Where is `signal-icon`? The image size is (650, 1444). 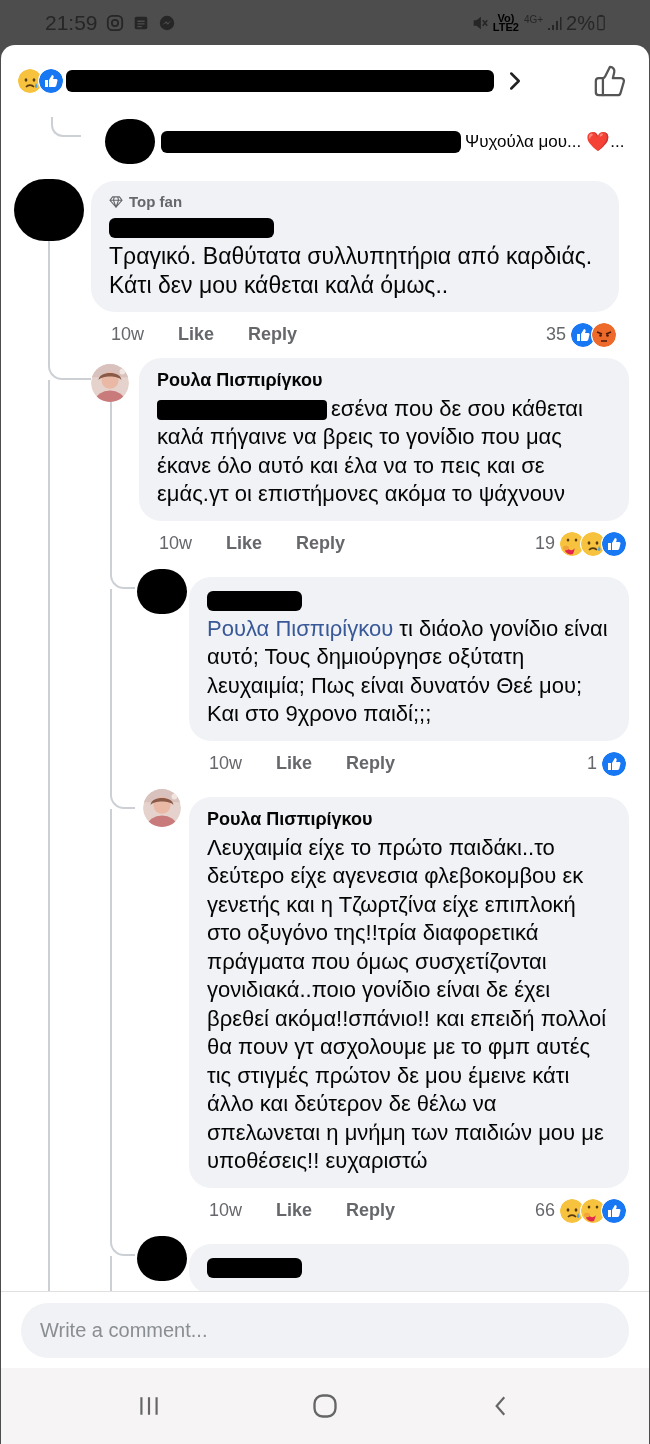 signal-icon is located at coordinates (554, 22).